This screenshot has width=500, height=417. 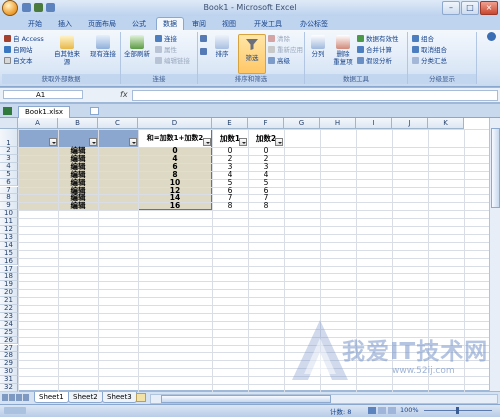 What do you see at coordinates (26, 397) in the screenshot?
I see `last-sheet-arrow-icon` at bounding box center [26, 397].